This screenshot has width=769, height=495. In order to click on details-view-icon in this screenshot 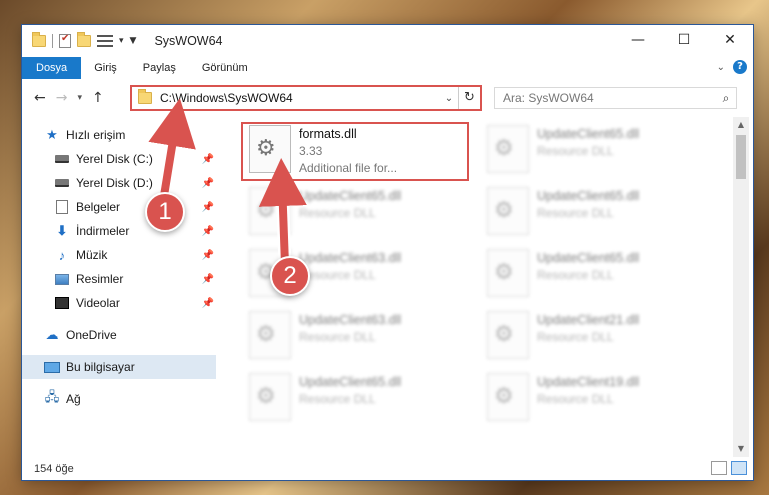, I will do `click(719, 468)`.